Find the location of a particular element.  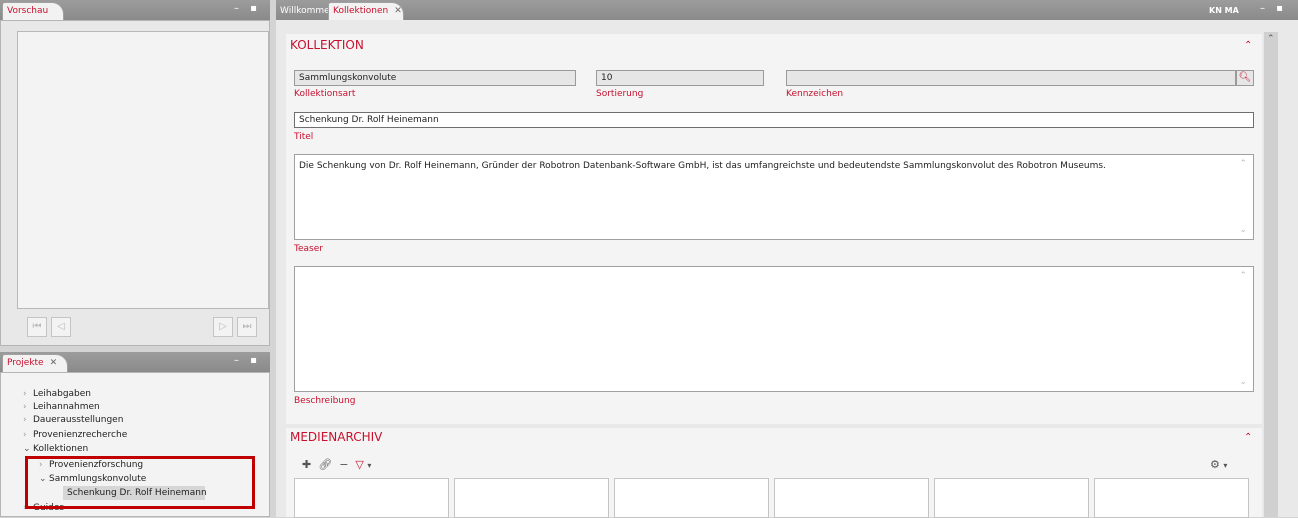

tab-kollektionen: Kollektionen ✕ is located at coordinates (366, 11).